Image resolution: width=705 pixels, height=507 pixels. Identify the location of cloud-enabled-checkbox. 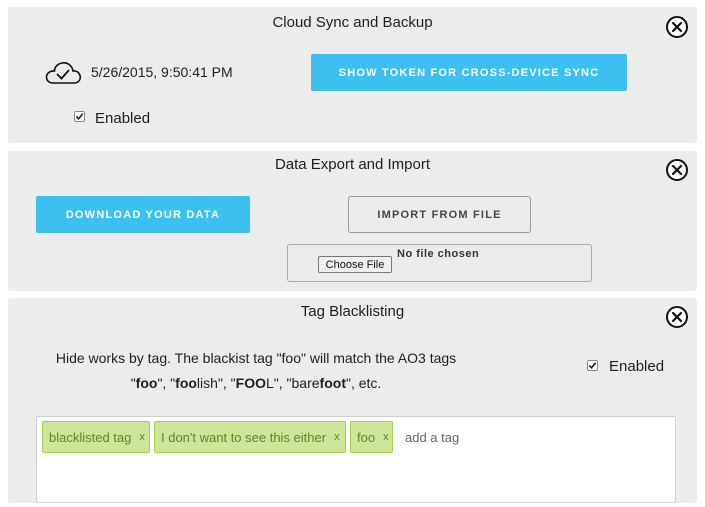
(79, 116).